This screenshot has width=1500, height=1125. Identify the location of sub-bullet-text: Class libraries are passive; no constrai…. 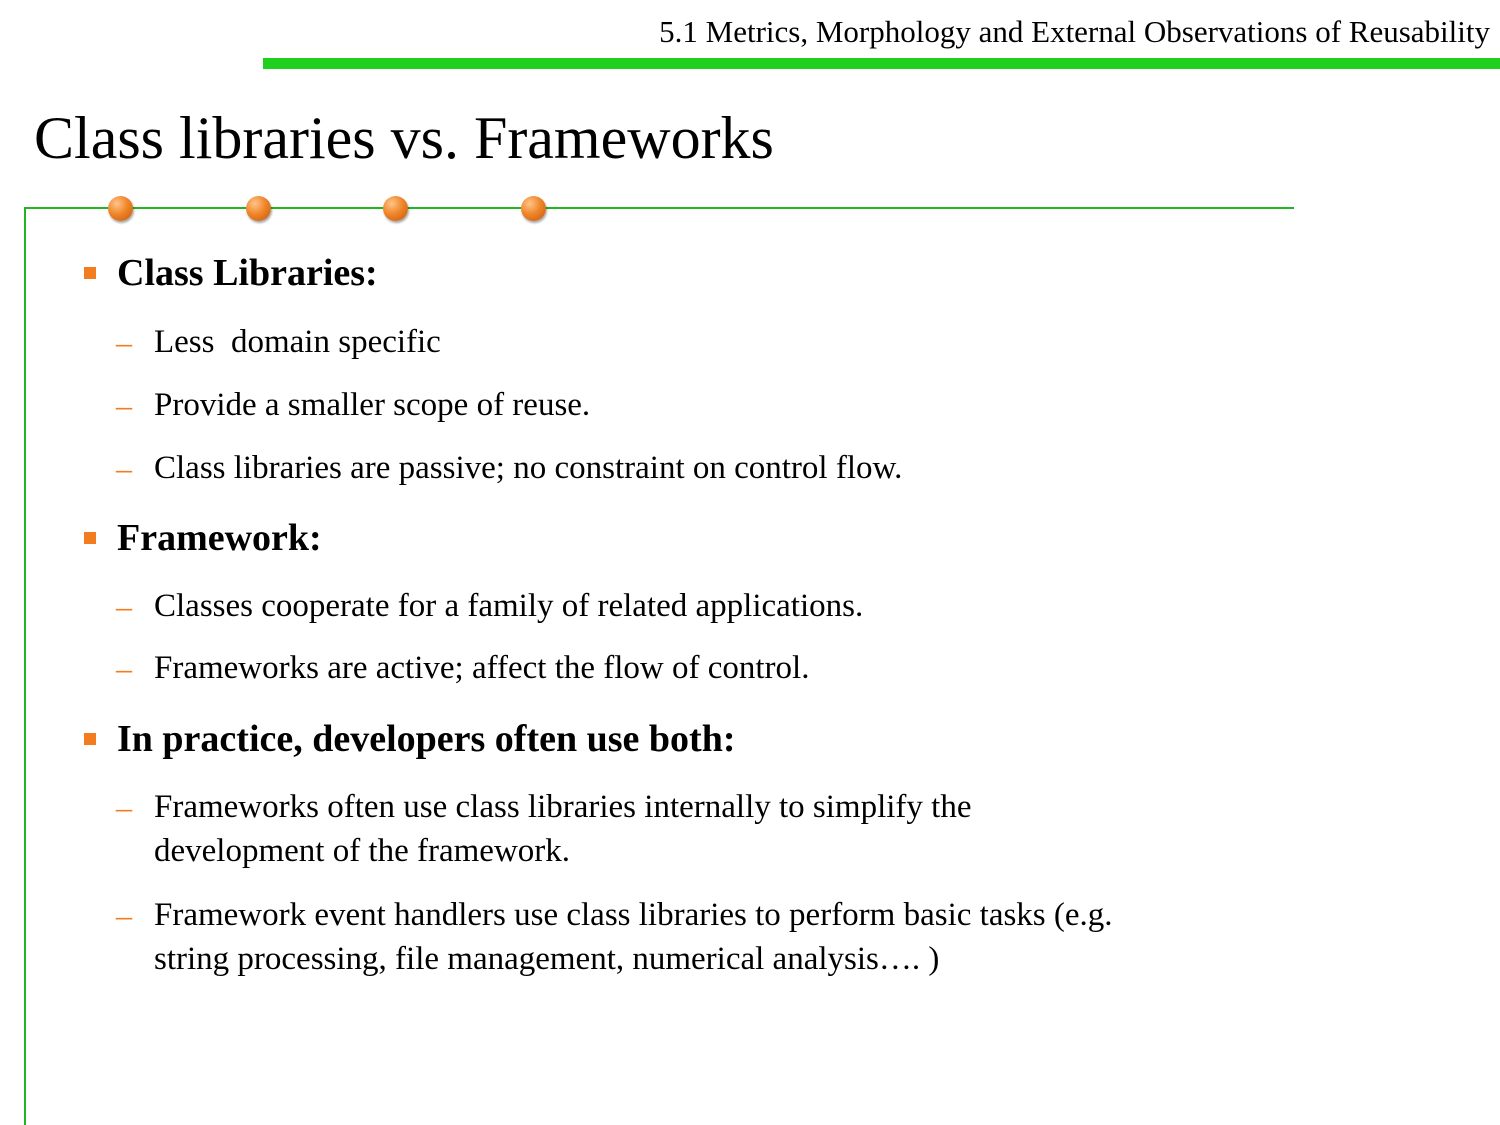
(528, 468).